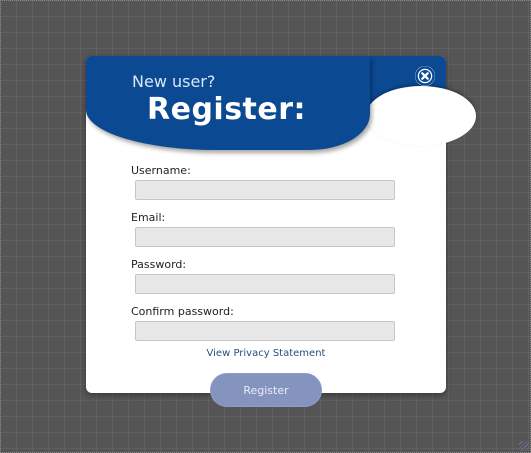 The height and width of the screenshot is (453, 531). I want to click on confirm-password-input, so click(265, 331).